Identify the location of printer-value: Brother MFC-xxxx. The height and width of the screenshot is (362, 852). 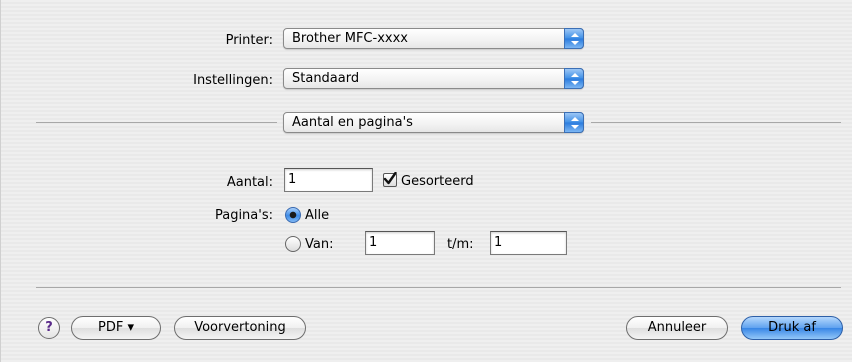
(350, 38).